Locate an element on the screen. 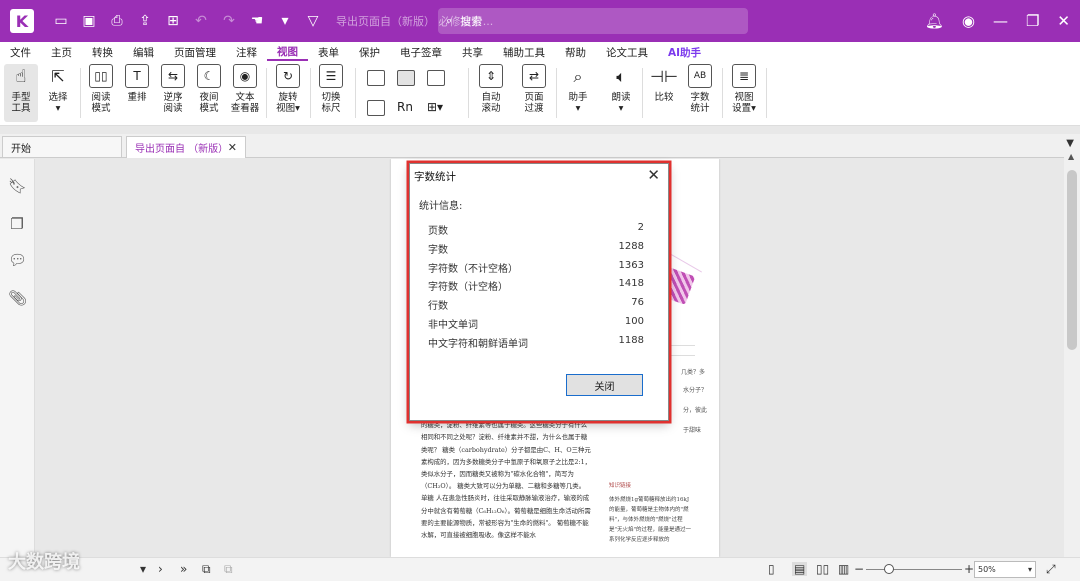 This screenshot has width=1080, height=581. menu-help: 帮助 is located at coordinates (575, 52).